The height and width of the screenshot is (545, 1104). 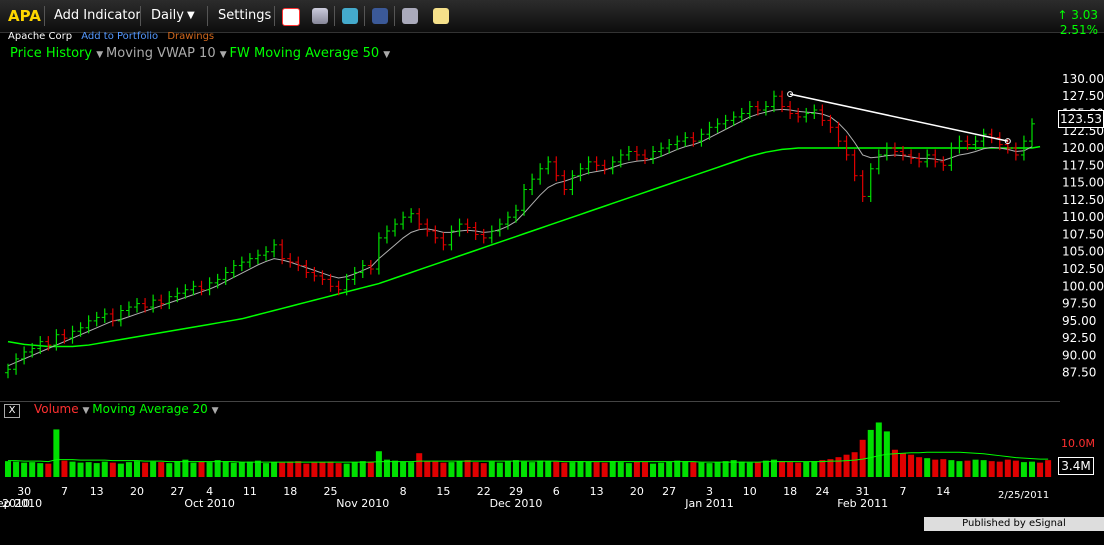 I want to click on toolbar: APA Add Indicator Daily ▼ Settings, so click(x=552, y=16).